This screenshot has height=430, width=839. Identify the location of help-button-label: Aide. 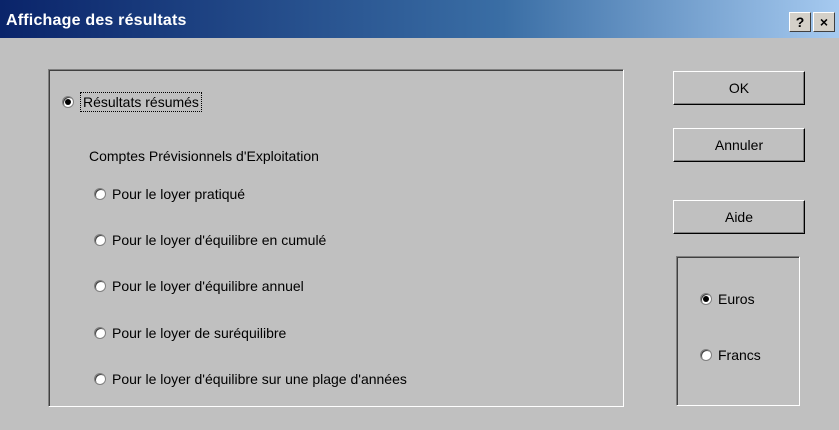
(739, 217).